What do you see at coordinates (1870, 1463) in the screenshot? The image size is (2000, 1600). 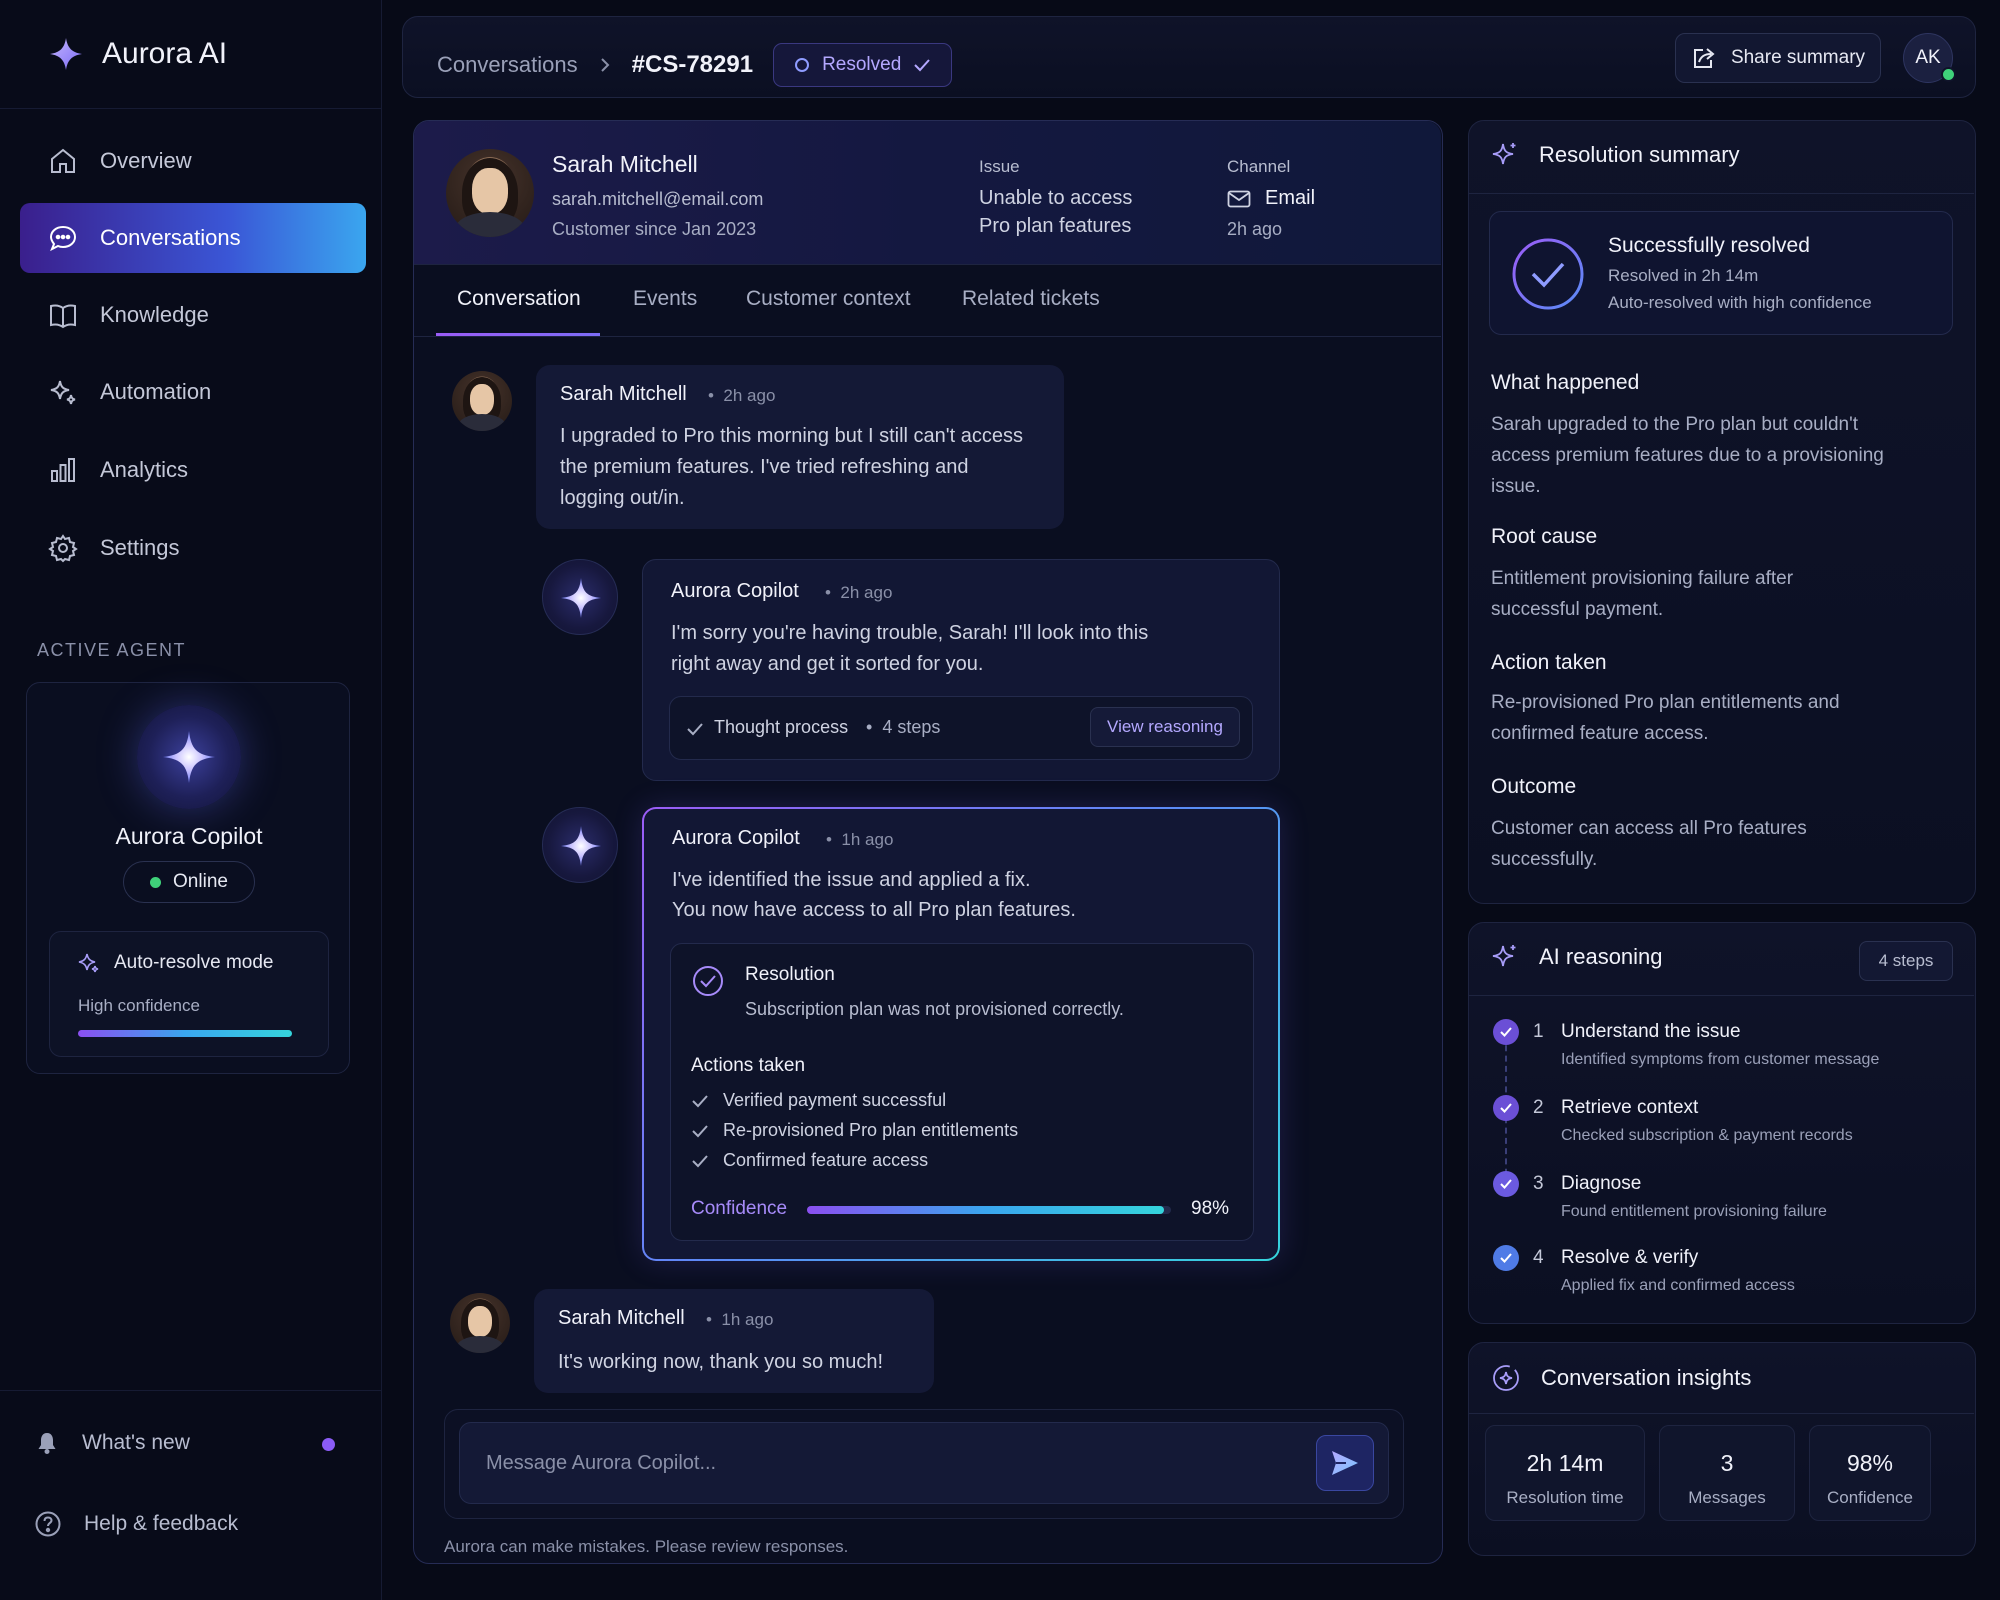 I see `stat-value: 98%` at bounding box center [1870, 1463].